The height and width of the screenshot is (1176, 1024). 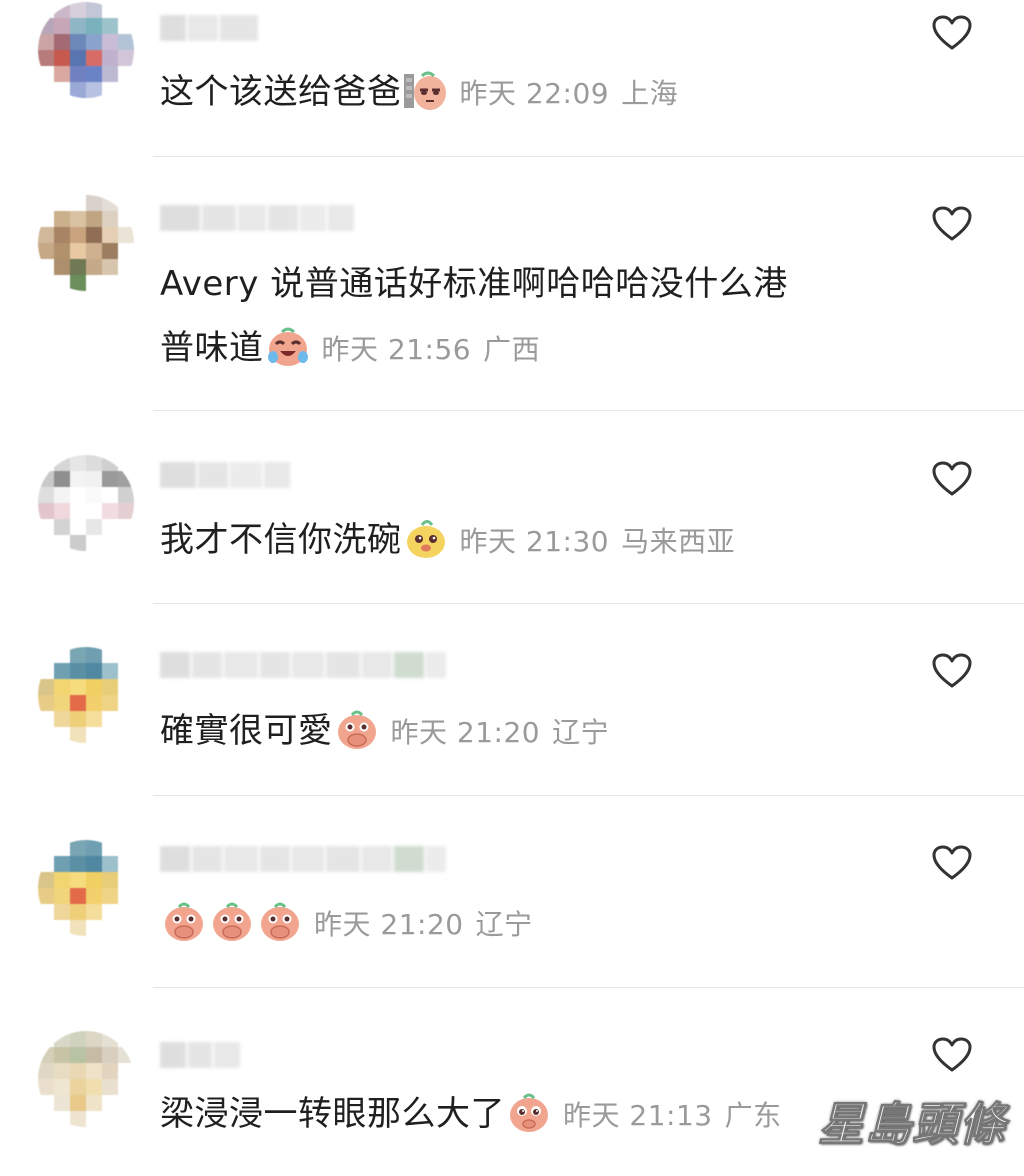 What do you see at coordinates (425, 538) in the screenshot?
I see `smug-emoji-icon` at bounding box center [425, 538].